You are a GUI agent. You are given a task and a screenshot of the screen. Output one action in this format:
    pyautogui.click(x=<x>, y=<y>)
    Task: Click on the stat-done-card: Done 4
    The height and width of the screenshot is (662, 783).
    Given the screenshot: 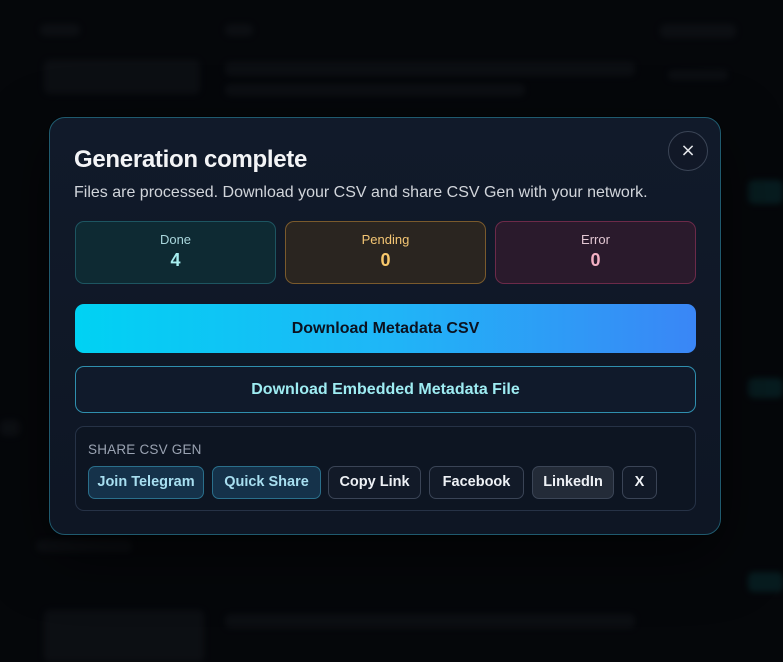 What is the action you would take?
    pyautogui.click(x=175, y=252)
    